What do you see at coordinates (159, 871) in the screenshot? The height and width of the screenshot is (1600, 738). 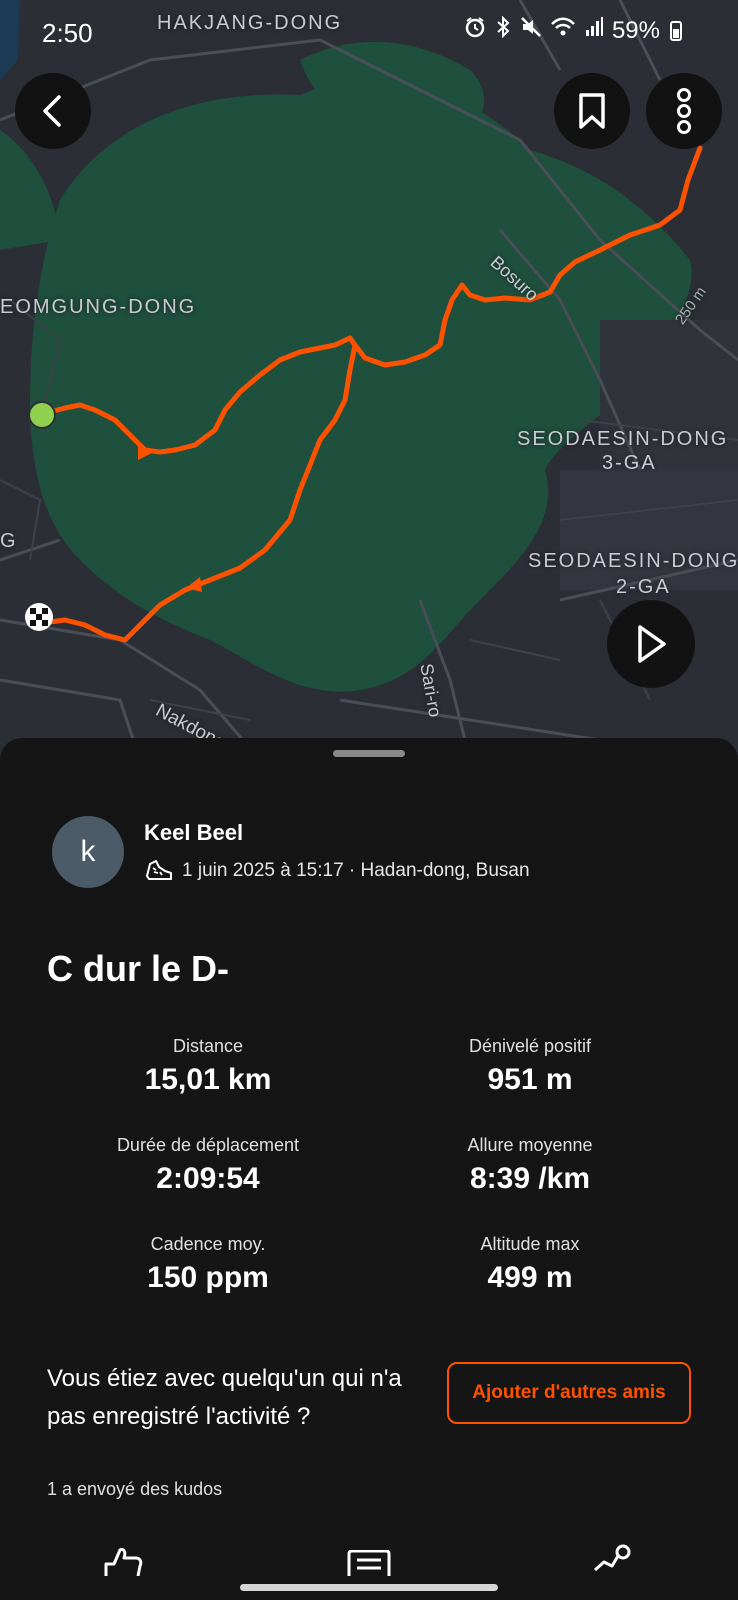 I see `shoe-icon` at bounding box center [159, 871].